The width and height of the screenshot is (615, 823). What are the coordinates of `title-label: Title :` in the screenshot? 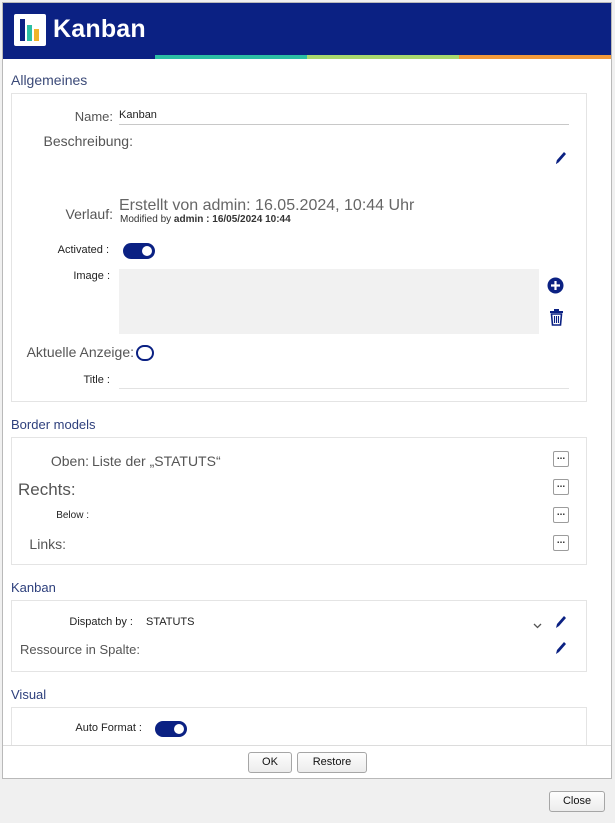 It's located at (97, 380).